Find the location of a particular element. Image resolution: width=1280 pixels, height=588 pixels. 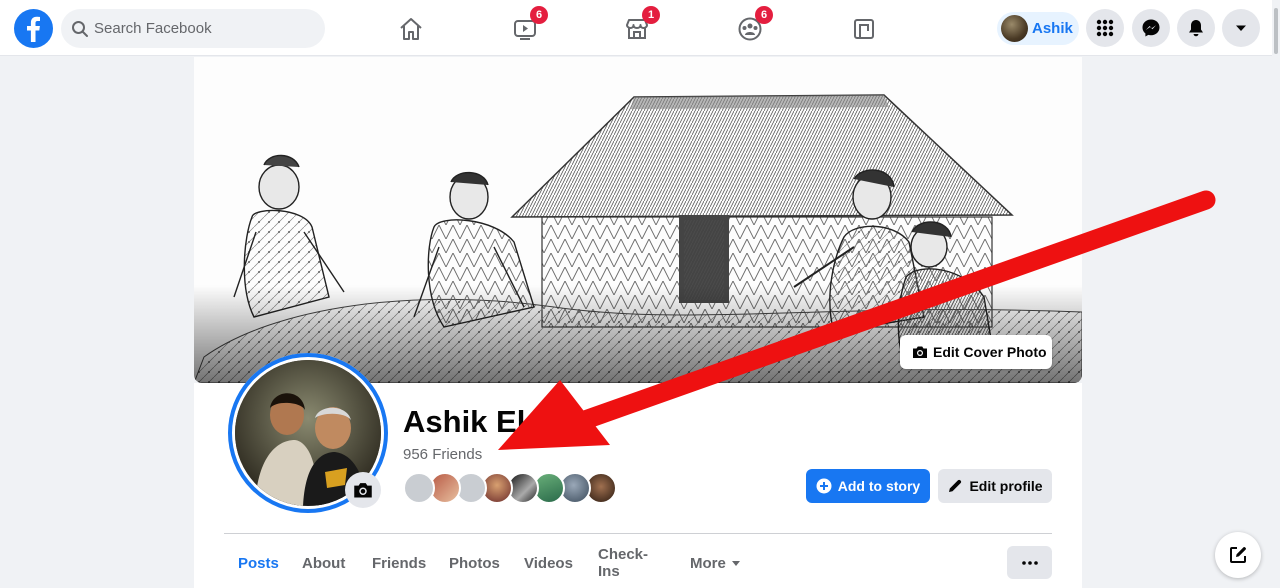

gaming-icon is located at coordinates (864, 29).